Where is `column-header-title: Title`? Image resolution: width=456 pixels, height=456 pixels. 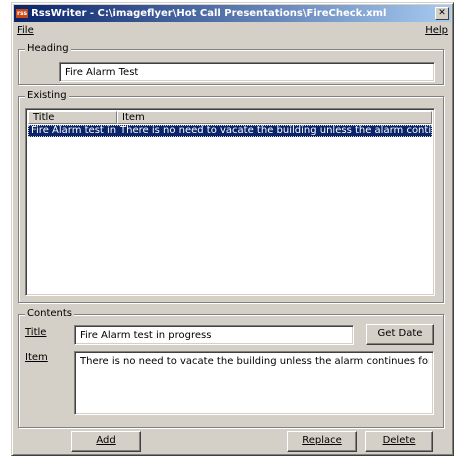 column-header-title: Title is located at coordinates (72, 117).